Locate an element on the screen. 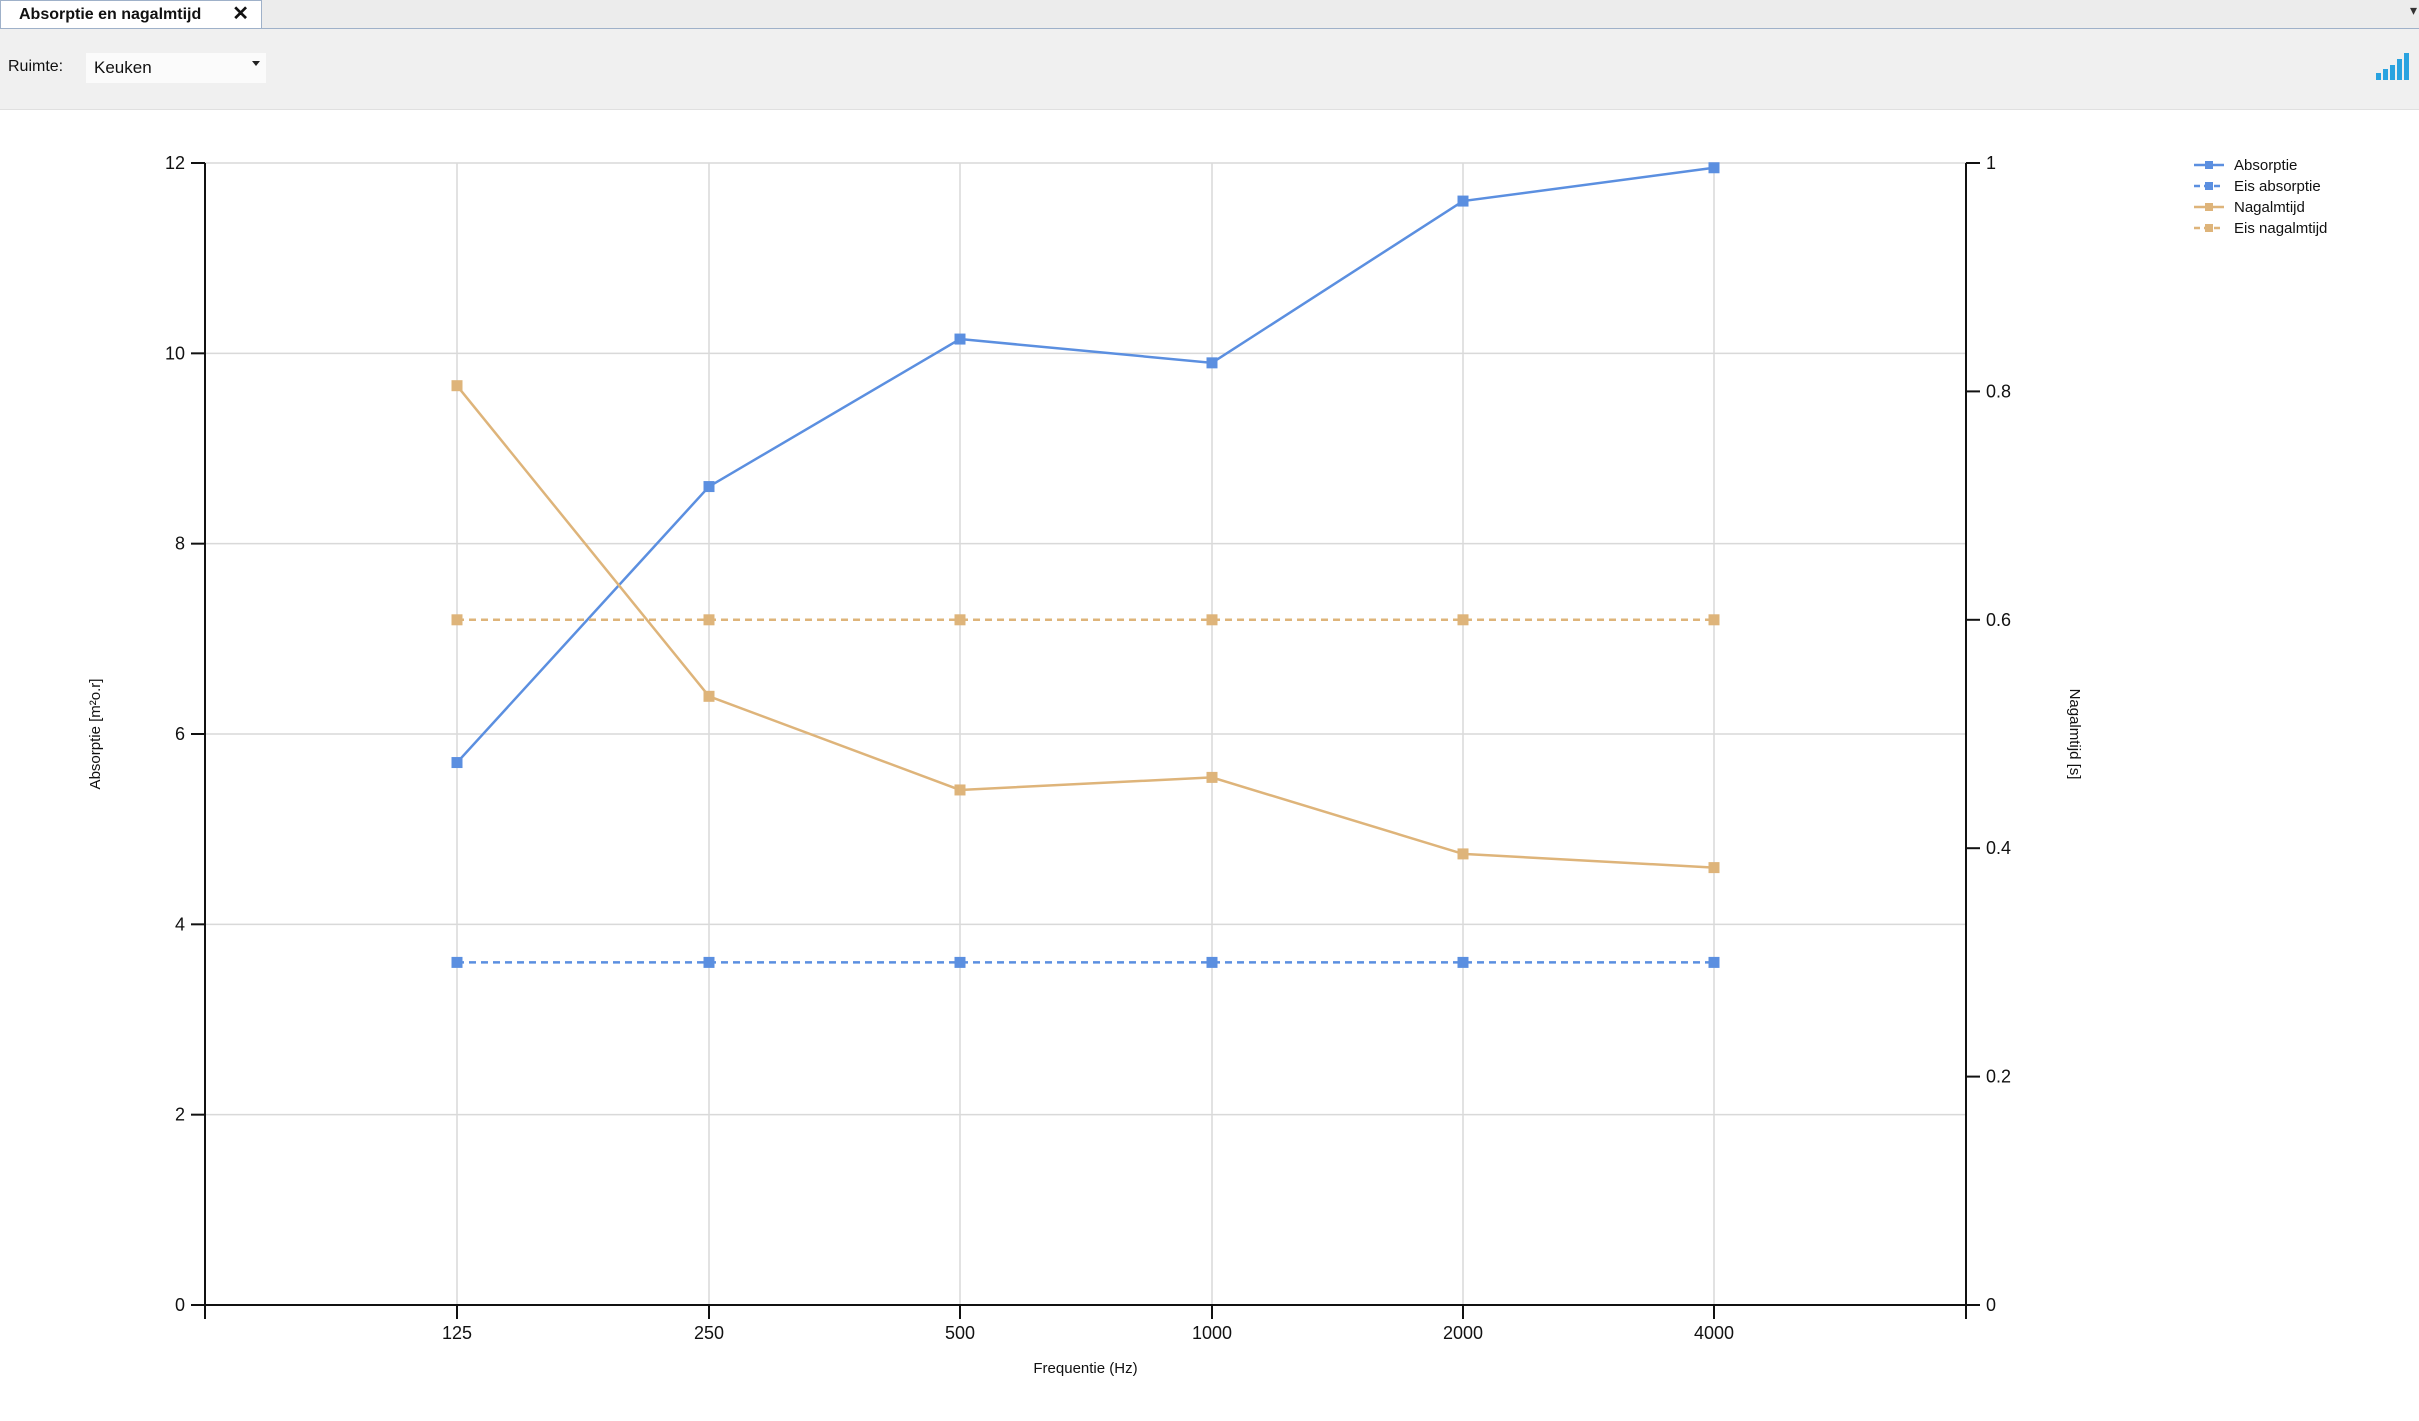 This screenshot has height=1421, width=2419. ruimte-select-value: Keuken is located at coordinates (123, 67).